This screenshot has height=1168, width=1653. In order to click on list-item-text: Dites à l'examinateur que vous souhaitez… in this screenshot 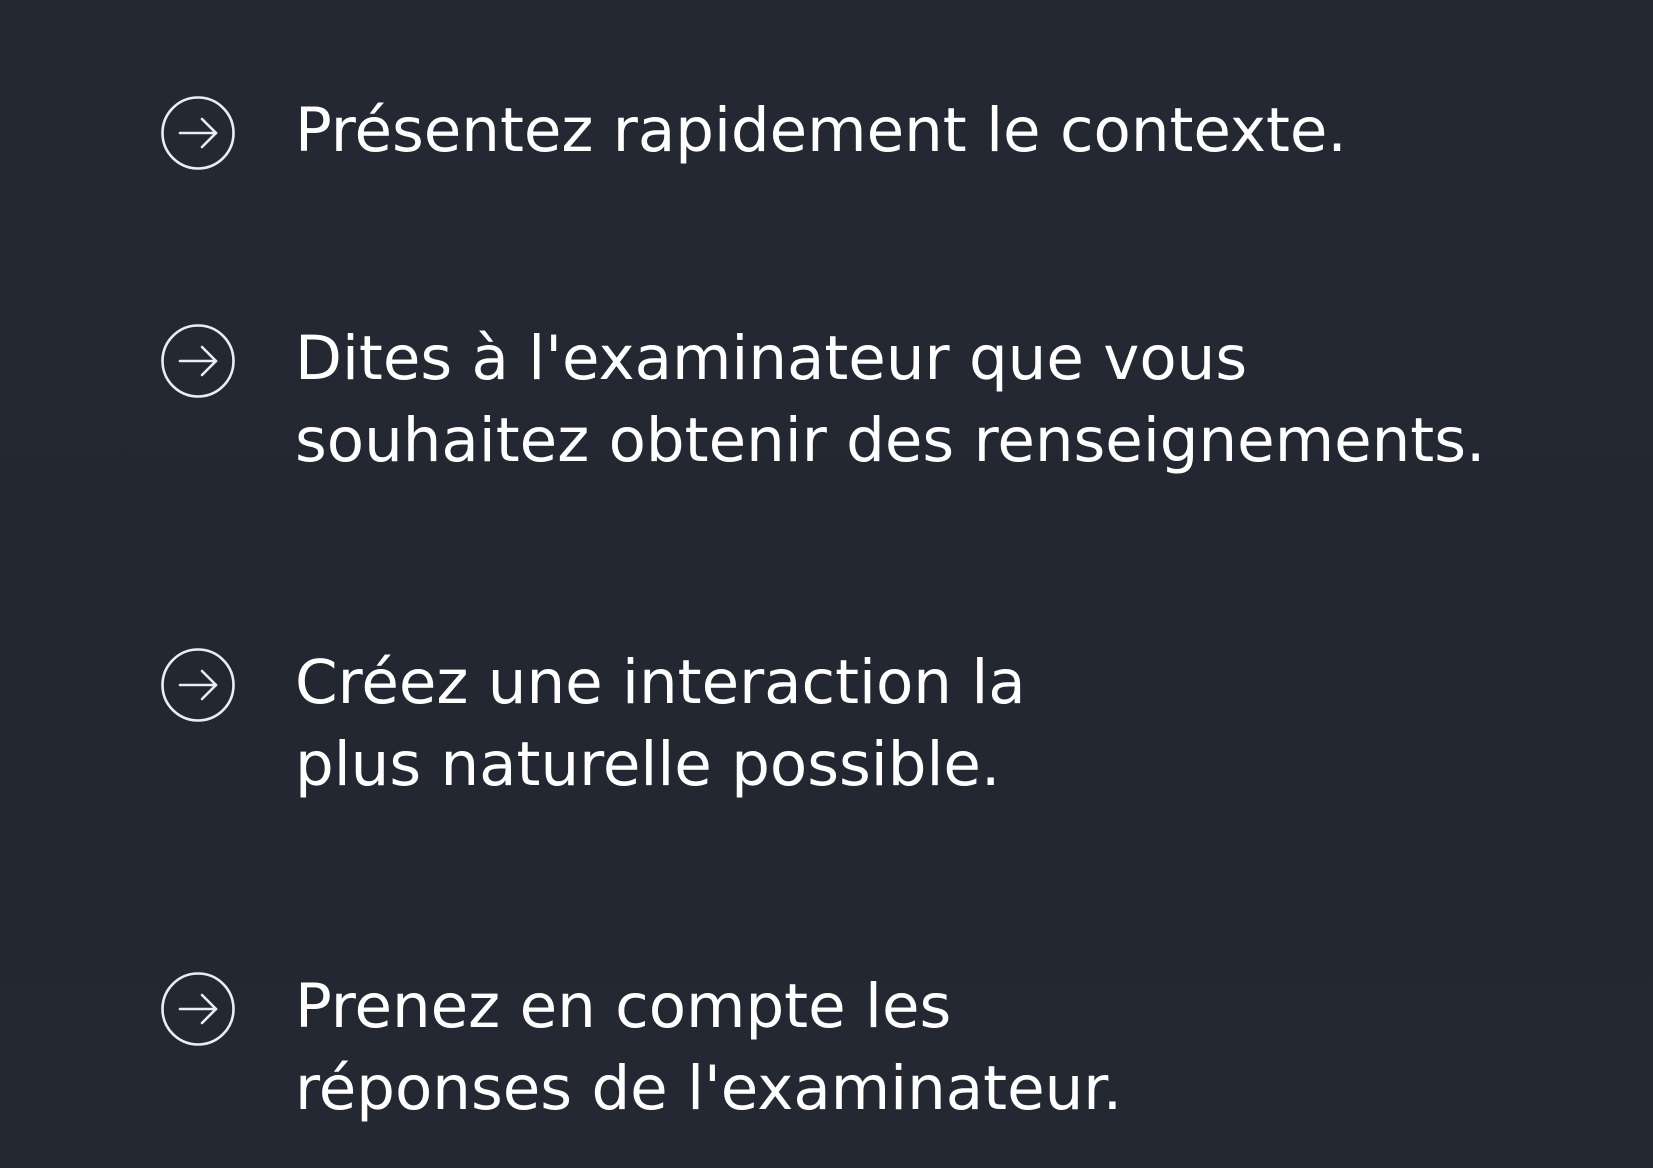, I will do `click(890, 399)`.